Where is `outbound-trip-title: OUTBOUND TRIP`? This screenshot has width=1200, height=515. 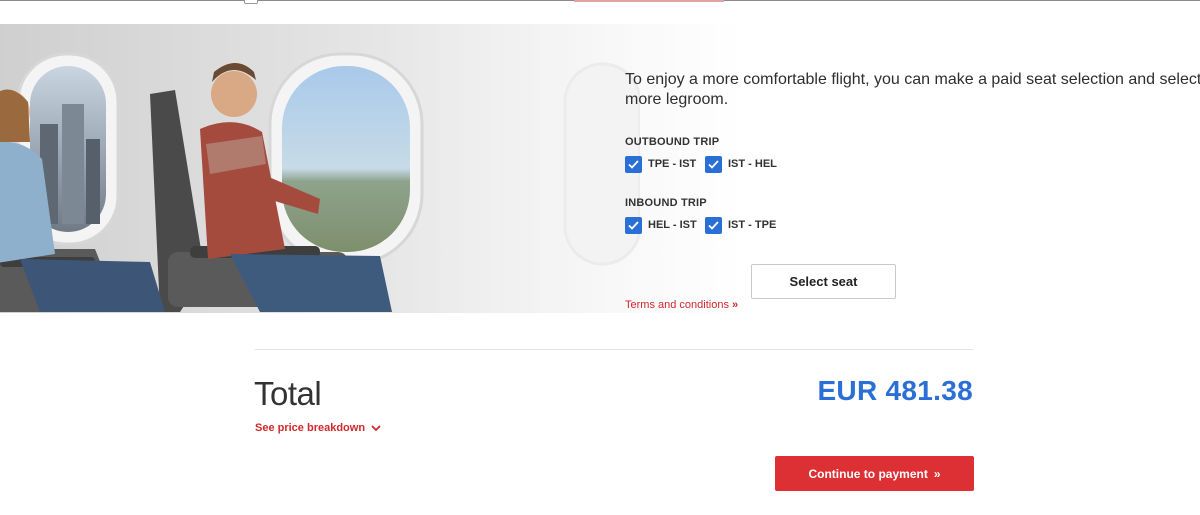
outbound-trip-title: OUTBOUND TRIP is located at coordinates (672, 142).